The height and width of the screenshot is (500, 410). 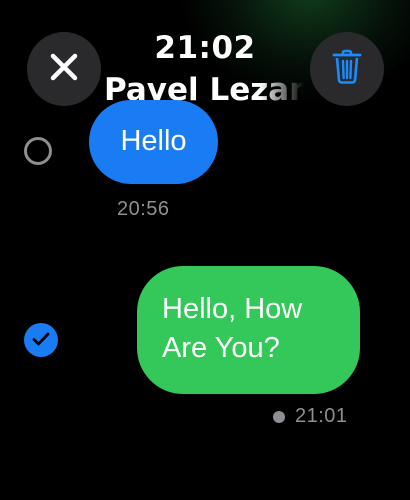 What do you see at coordinates (279, 416) in the screenshot?
I see `delivery-status-dot-icon` at bounding box center [279, 416].